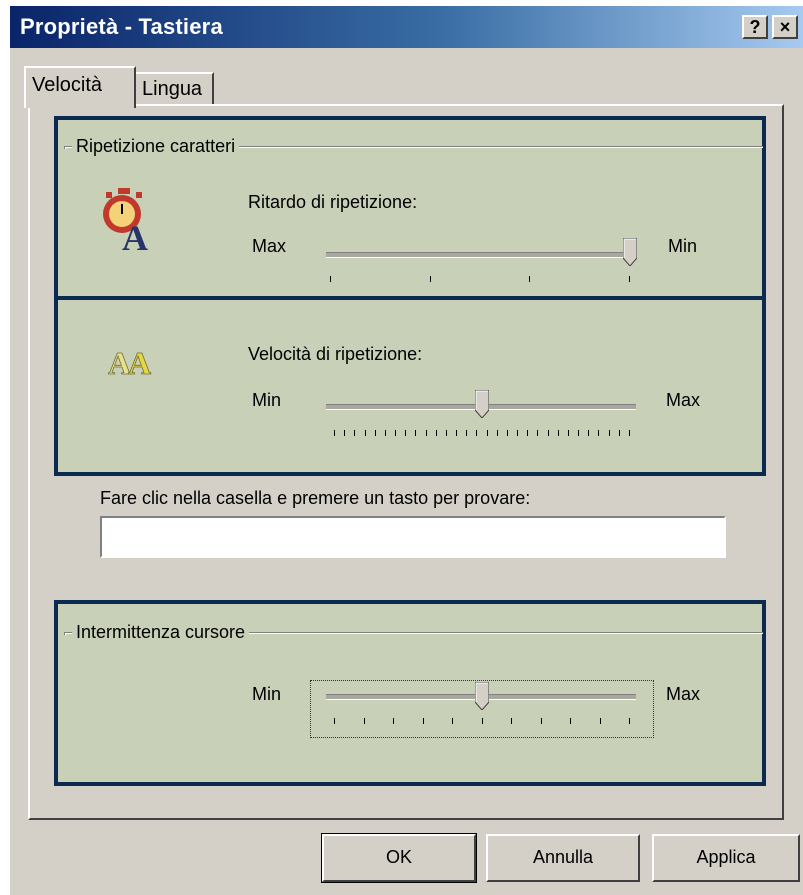 The height and width of the screenshot is (895, 803). Describe the element at coordinates (80, 87) in the screenshot. I see `tab-velocita: Velocità` at that location.